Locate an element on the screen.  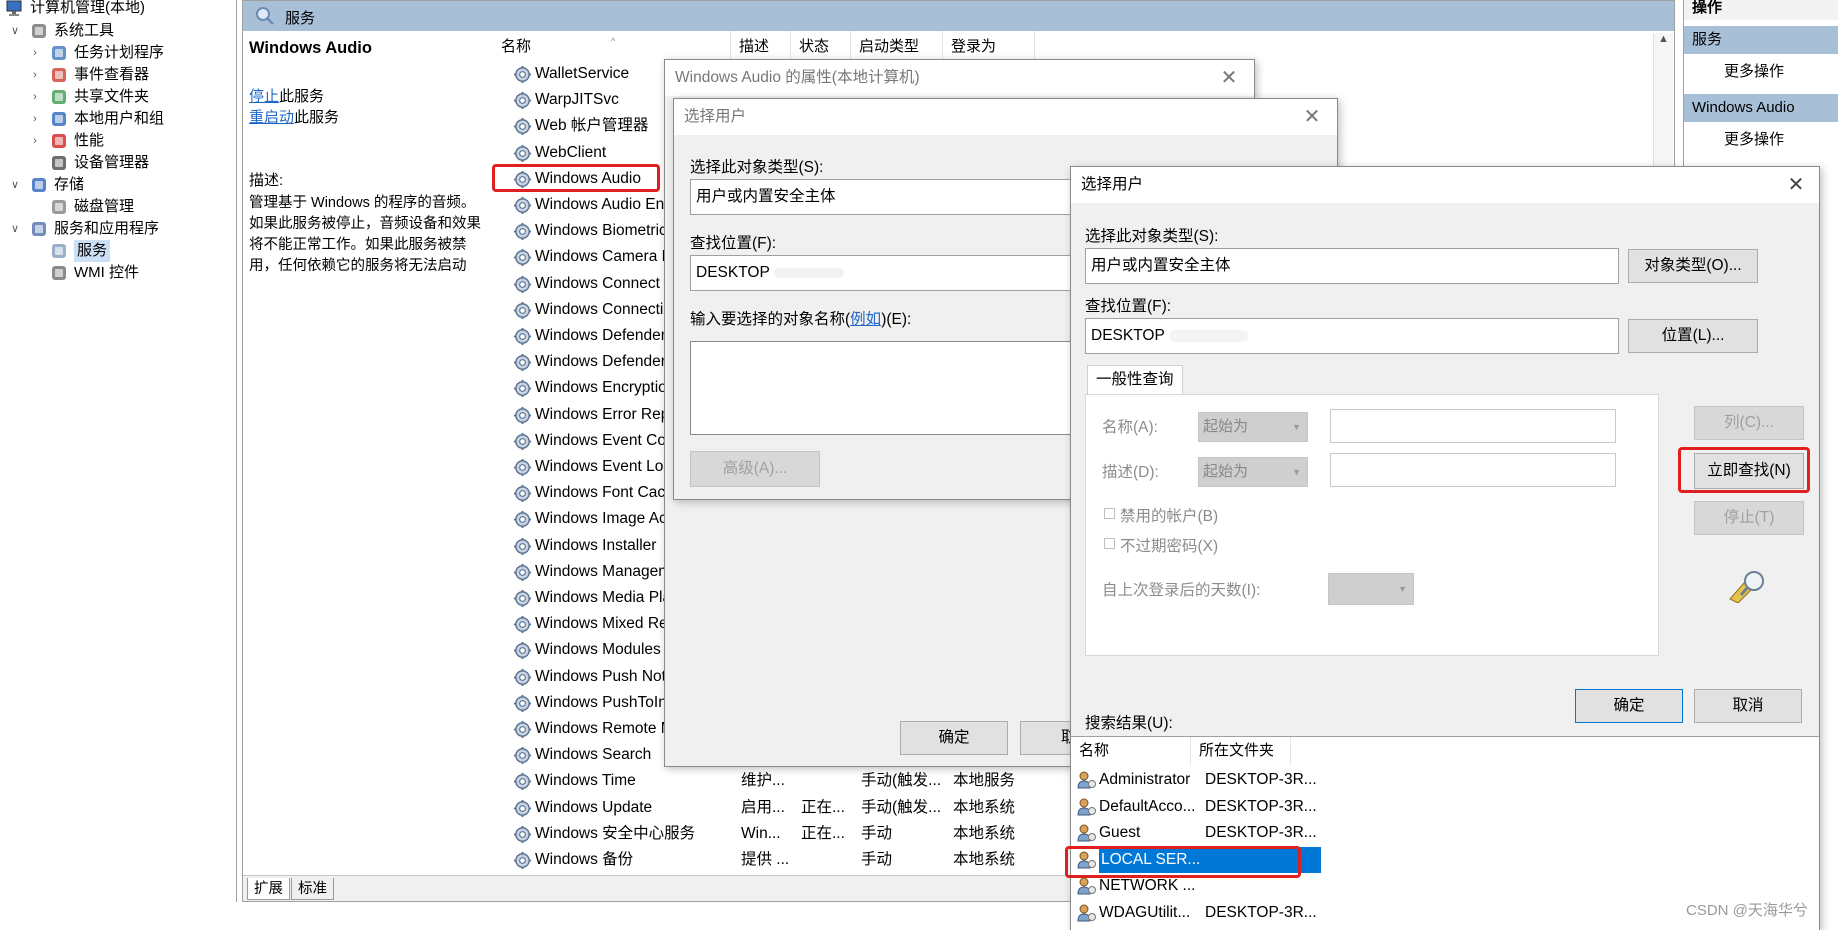
restart-service-suffix: 此服务 is located at coordinates (317, 117).